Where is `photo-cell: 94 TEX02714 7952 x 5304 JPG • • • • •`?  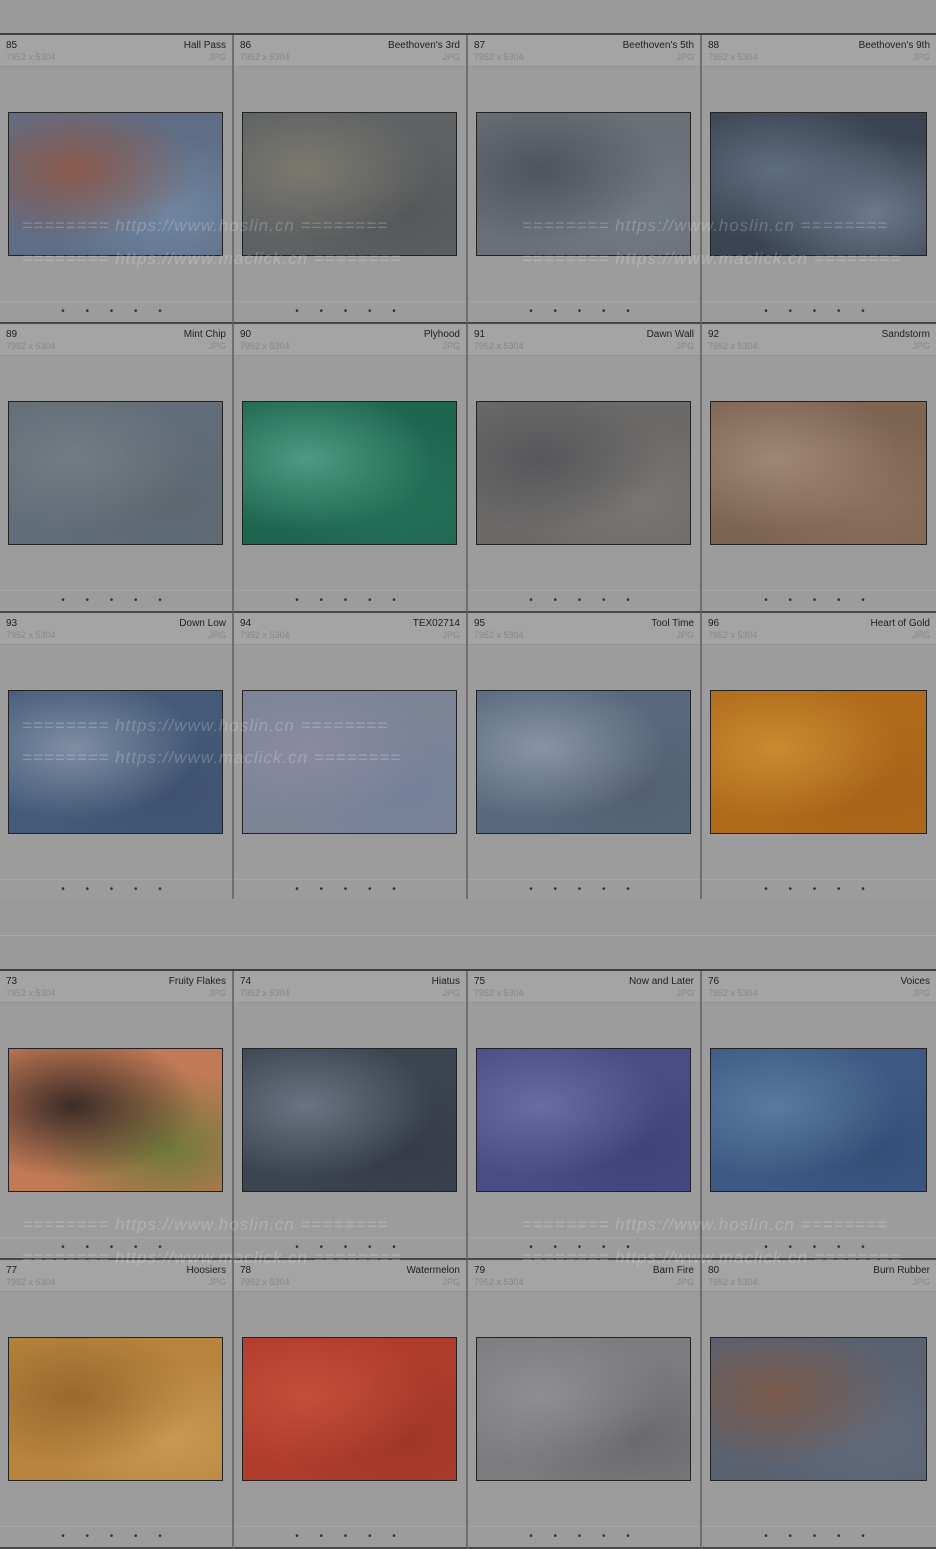 photo-cell: 94 TEX02714 7952 x 5304 JPG • • • • • is located at coordinates (351, 757).